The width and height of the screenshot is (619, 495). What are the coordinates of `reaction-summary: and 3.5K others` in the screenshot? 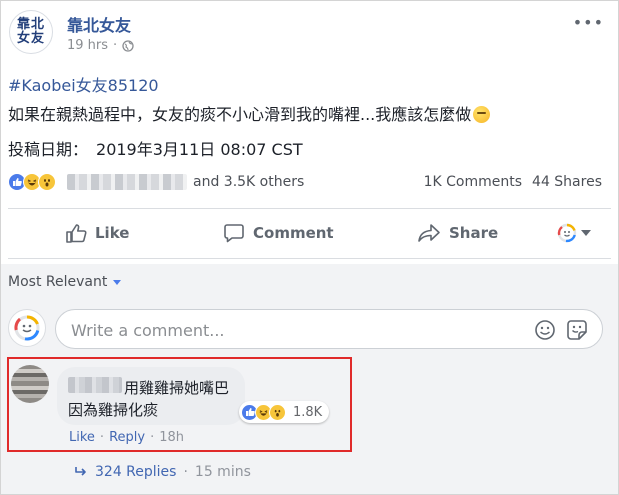 It's located at (156, 182).